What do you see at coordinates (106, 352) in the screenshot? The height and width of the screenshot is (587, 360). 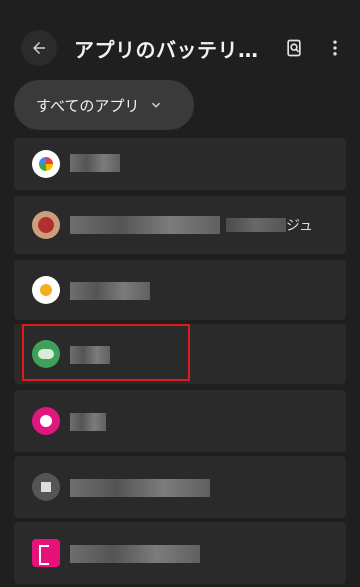 I see `selection-highlight-box` at bounding box center [106, 352].